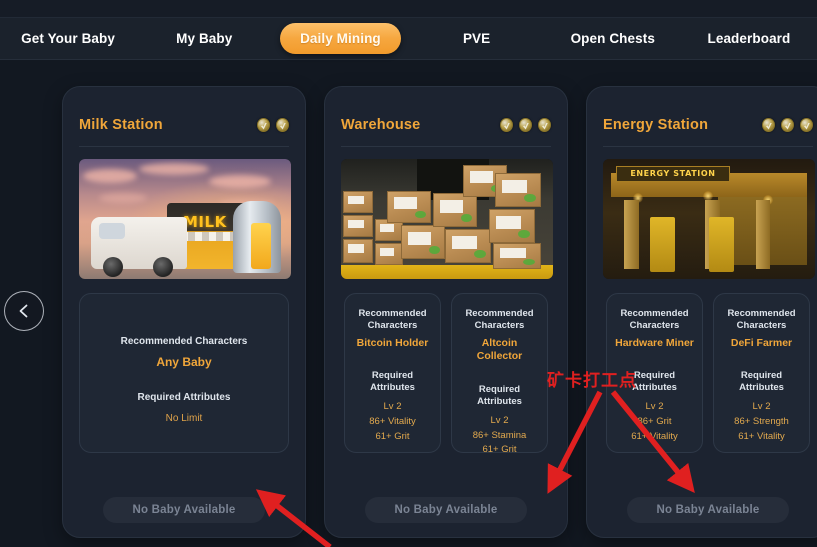  I want to click on milk-station-artwork: MILK, so click(185, 219).